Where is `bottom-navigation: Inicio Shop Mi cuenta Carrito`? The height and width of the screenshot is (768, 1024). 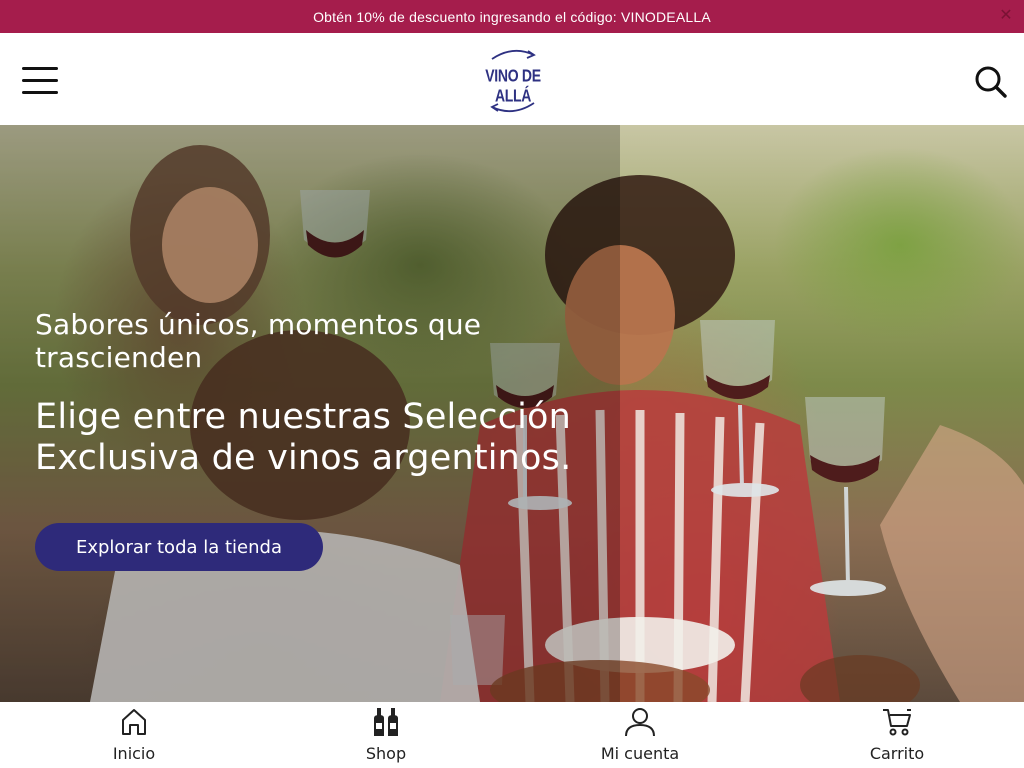 bottom-navigation: Inicio Shop Mi cuenta Carrito is located at coordinates (512, 735).